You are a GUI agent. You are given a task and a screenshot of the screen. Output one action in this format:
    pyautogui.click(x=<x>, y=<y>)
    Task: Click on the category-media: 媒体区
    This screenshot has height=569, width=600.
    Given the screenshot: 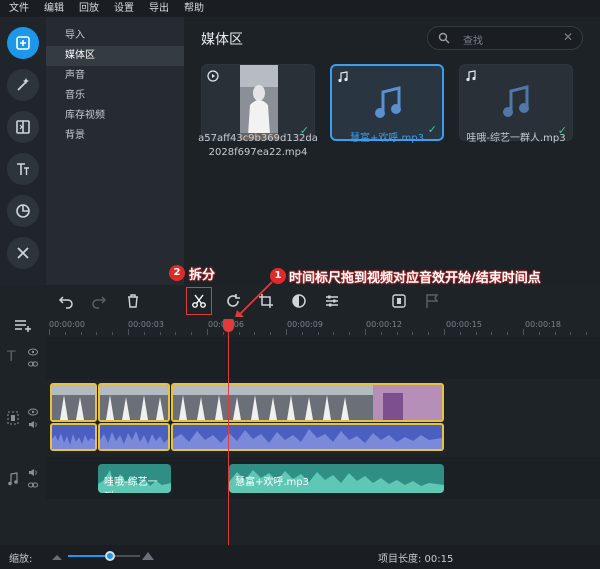 What is the action you would take?
    pyautogui.click(x=115, y=56)
    